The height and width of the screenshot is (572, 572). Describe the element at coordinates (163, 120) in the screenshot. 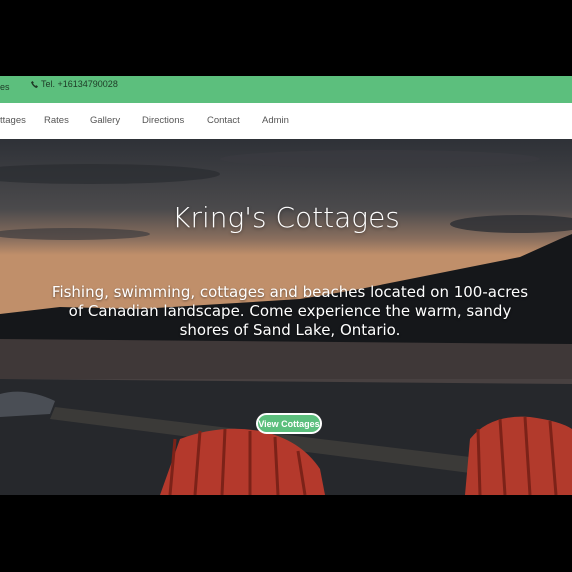

I see `nav-item-directions: Directions` at that location.